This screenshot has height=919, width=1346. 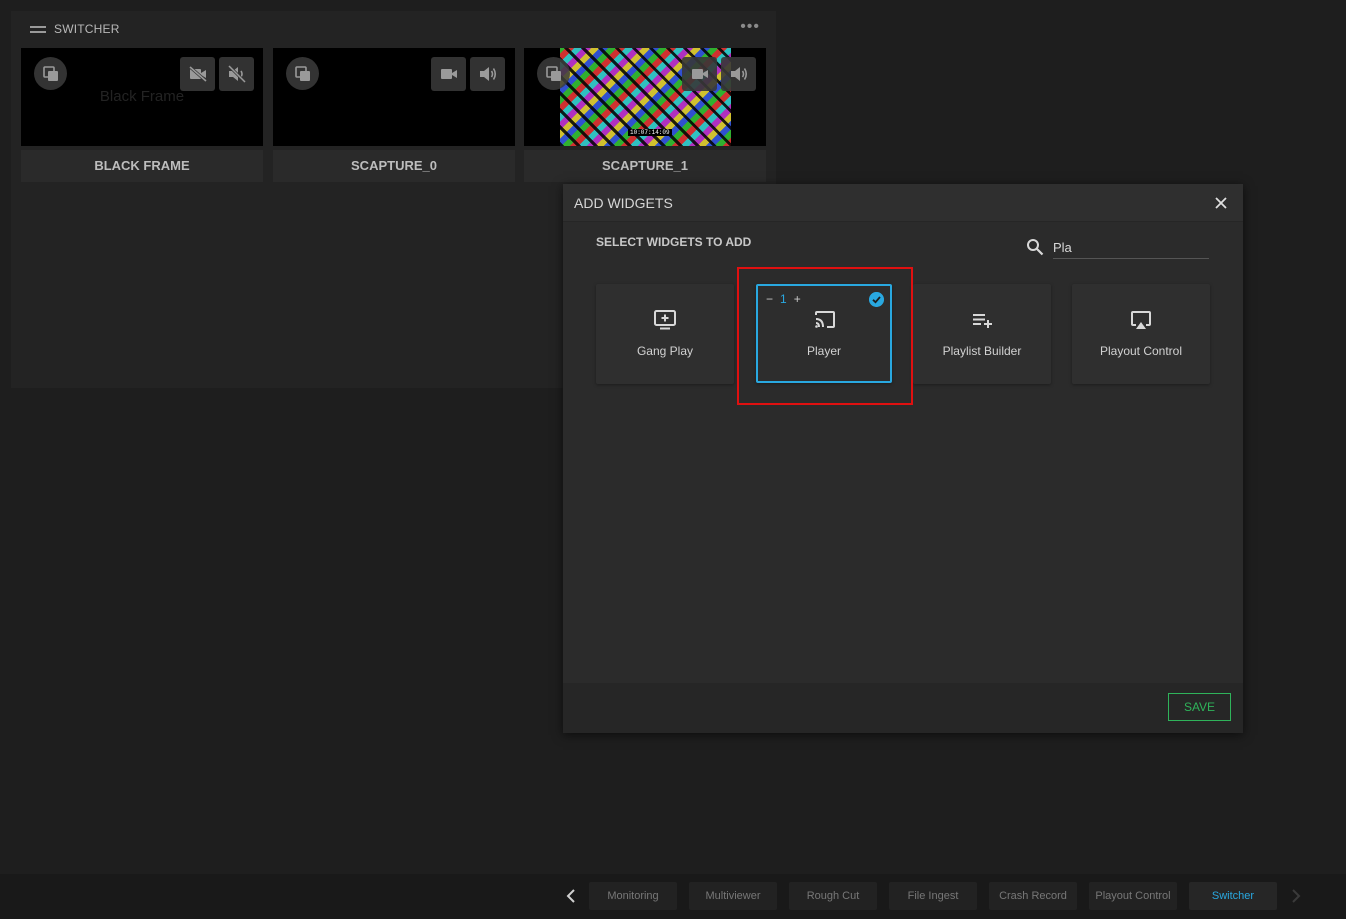 What do you see at coordinates (393, 28) in the screenshot?
I see `switcher-header: SWITCHER •••` at bounding box center [393, 28].